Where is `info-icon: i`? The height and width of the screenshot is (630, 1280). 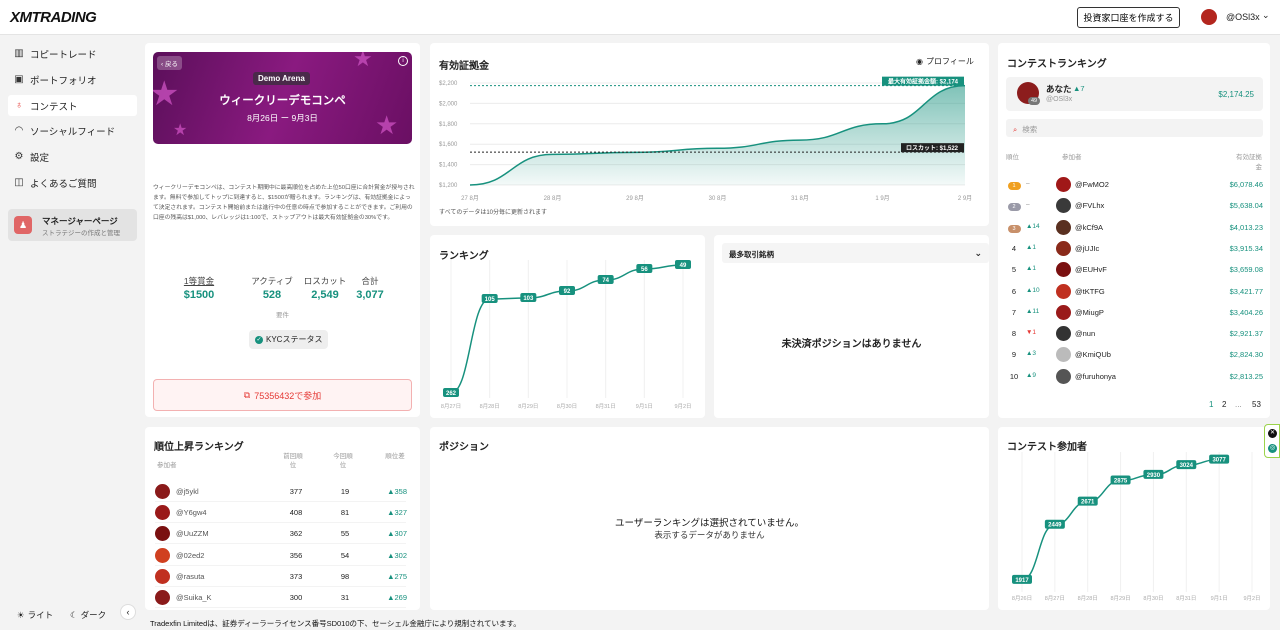 info-icon: i is located at coordinates (403, 61).